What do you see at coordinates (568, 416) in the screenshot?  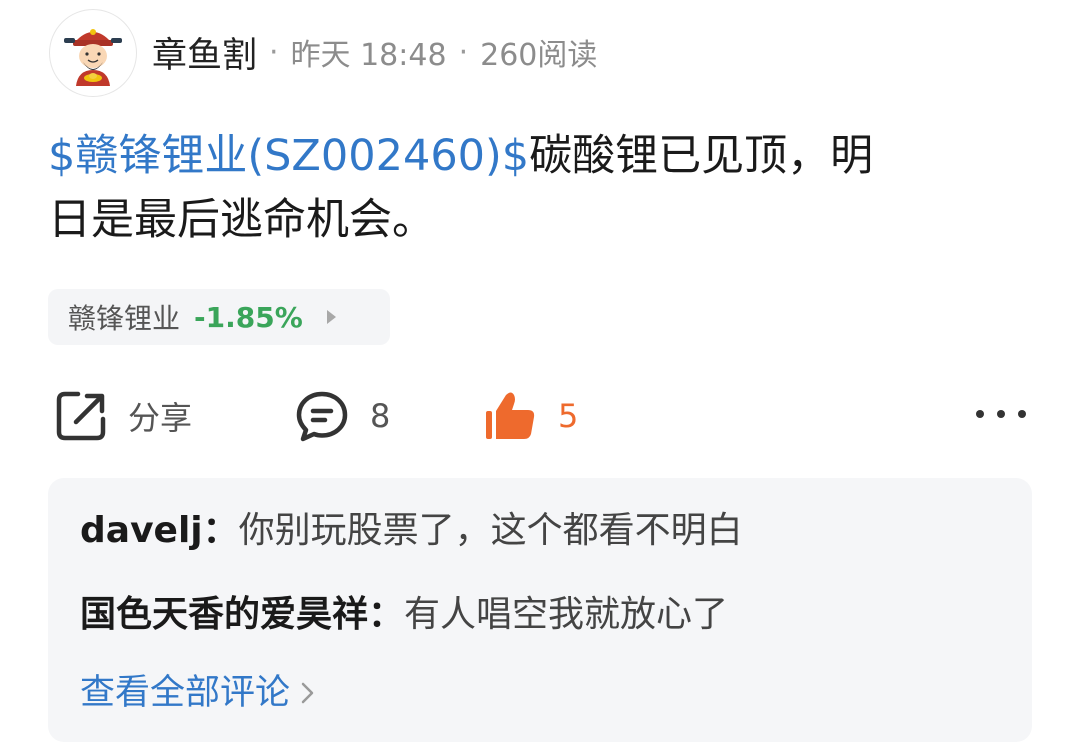 I see `like-count: 5` at bounding box center [568, 416].